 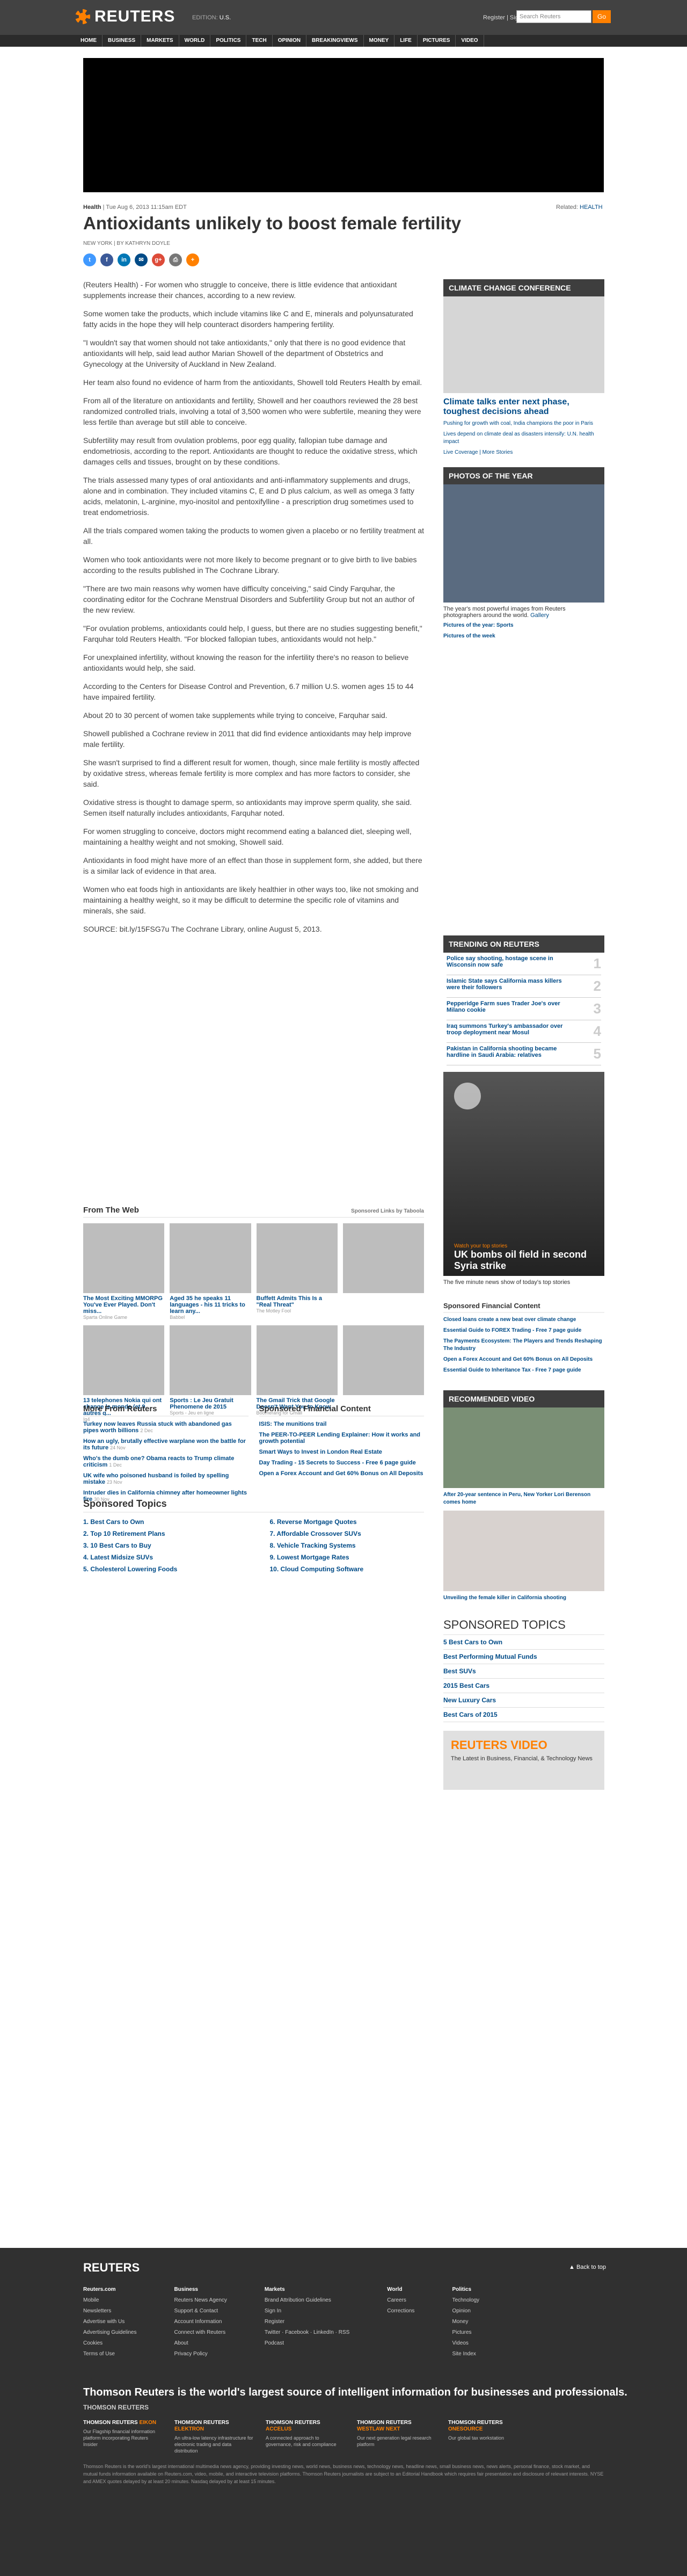 I want to click on footer-link: About, so click(x=200, y=2343).